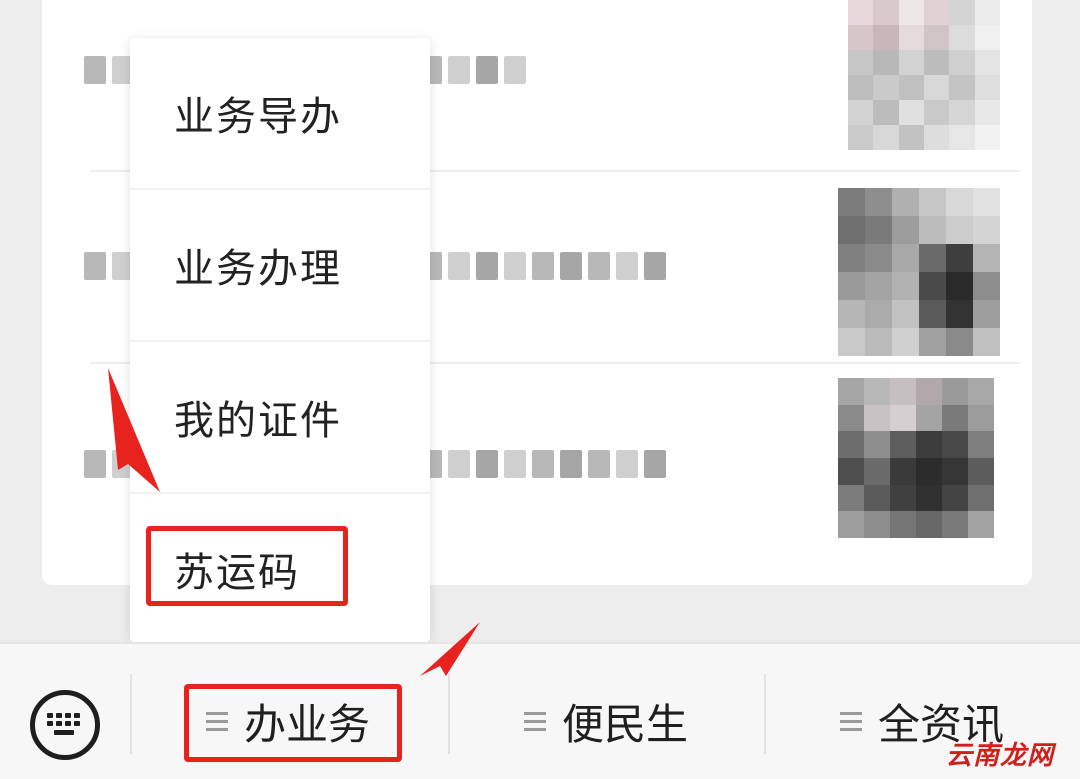 This screenshot has height=779, width=1080. What do you see at coordinates (1000, 756) in the screenshot?
I see `watermark: 云南龙网` at bounding box center [1000, 756].